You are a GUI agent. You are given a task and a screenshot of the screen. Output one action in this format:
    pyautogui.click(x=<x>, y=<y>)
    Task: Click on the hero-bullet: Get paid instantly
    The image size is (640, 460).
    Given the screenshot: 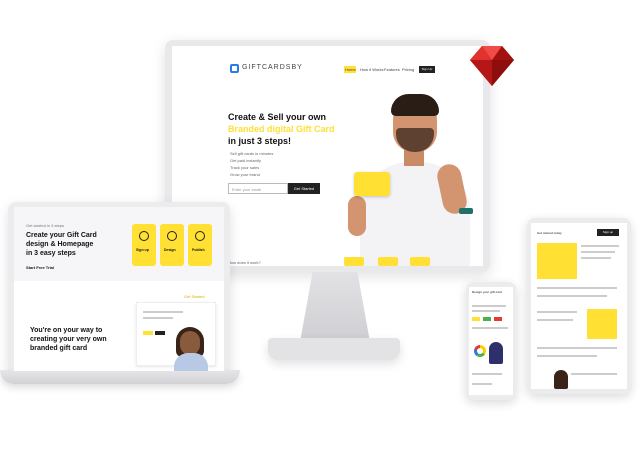 What is the action you would take?
    pyautogui.click(x=245, y=160)
    